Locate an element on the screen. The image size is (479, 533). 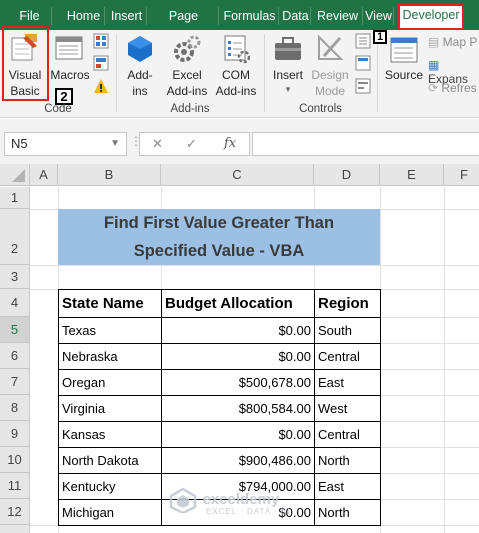
cell-state: Virginia is located at coordinates (110, 408).